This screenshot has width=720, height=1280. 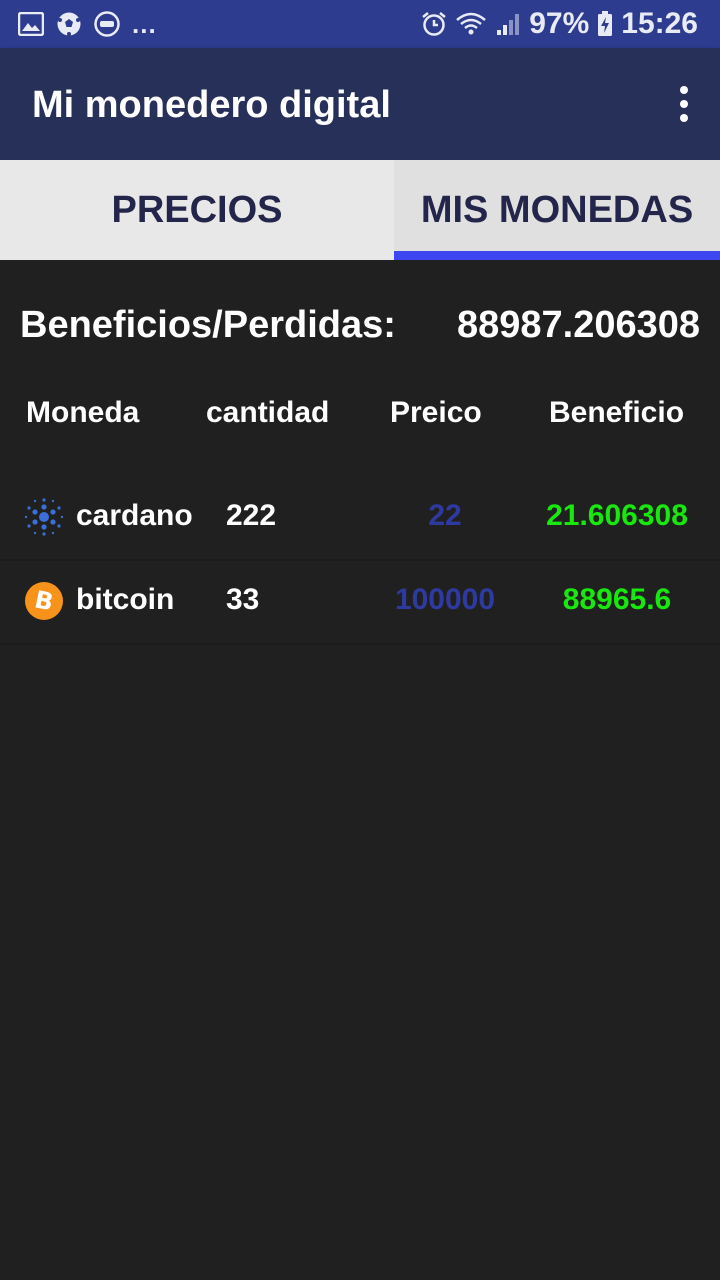 What do you see at coordinates (360, 416) in the screenshot?
I see `table-header: Moneda cantidad Preico Beneficio` at bounding box center [360, 416].